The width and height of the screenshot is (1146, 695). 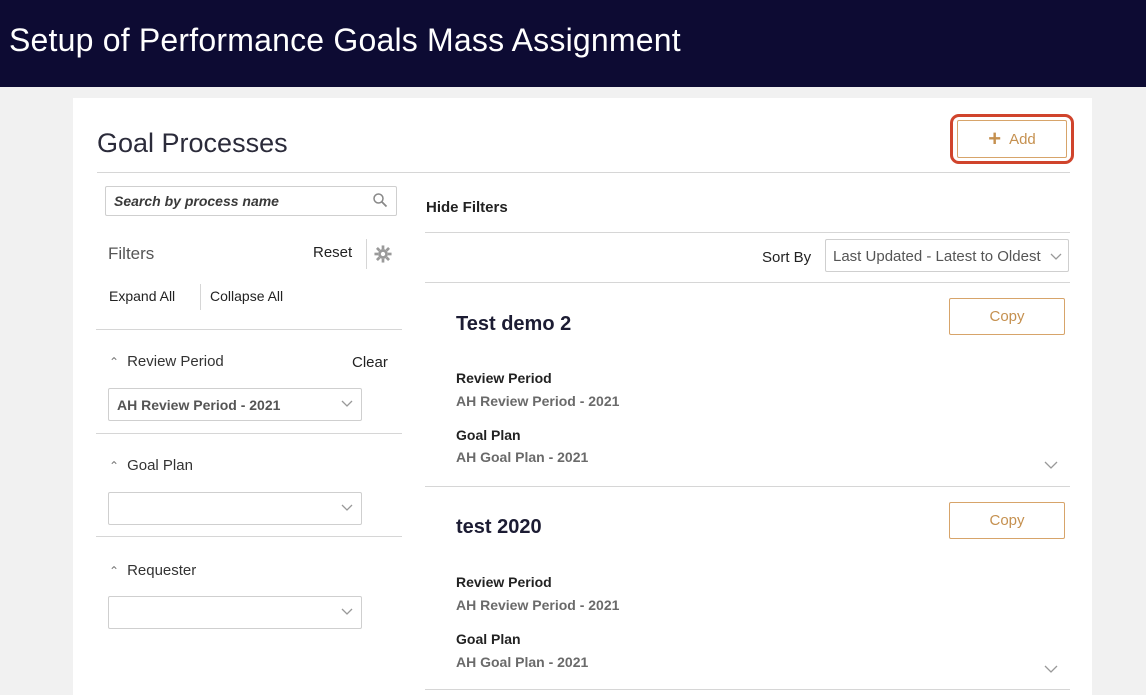 What do you see at coordinates (152, 570) in the screenshot?
I see `facet-requester: ⌃ Requester` at bounding box center [152, 570].